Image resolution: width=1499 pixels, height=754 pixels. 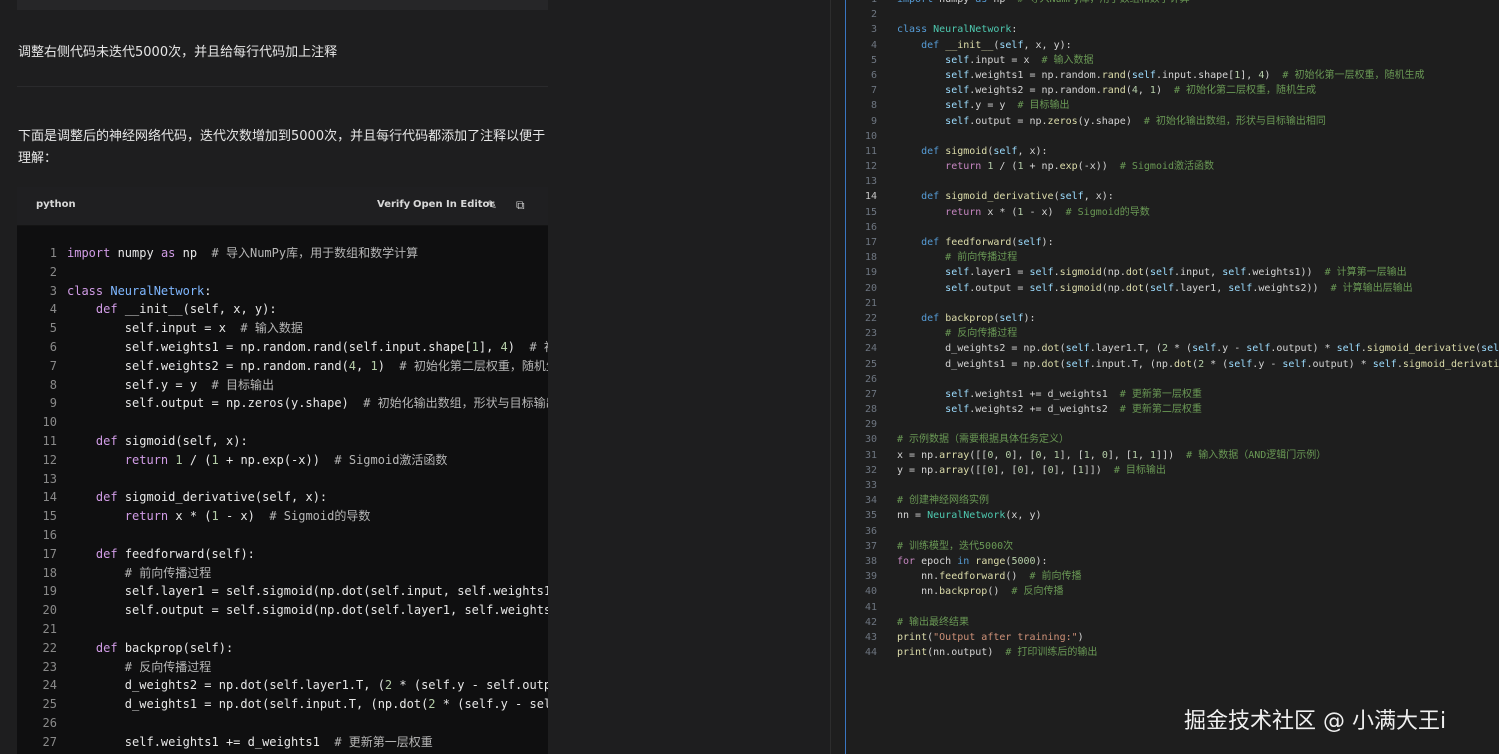 I want to click on editor-code-text: nn.feedforward() # 前向传播, so click(x=989, y=576).